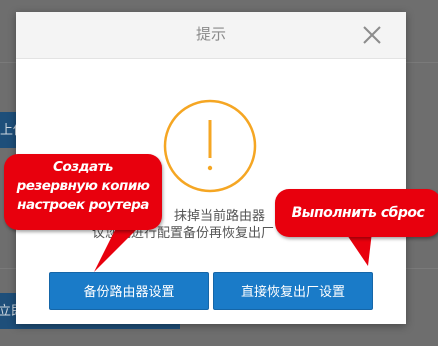 This screenshot has height=346, width=438. Describe the element at coordinates (83, 167) in the screenshot. I see `backup-callout-line1: Создать` at that location.